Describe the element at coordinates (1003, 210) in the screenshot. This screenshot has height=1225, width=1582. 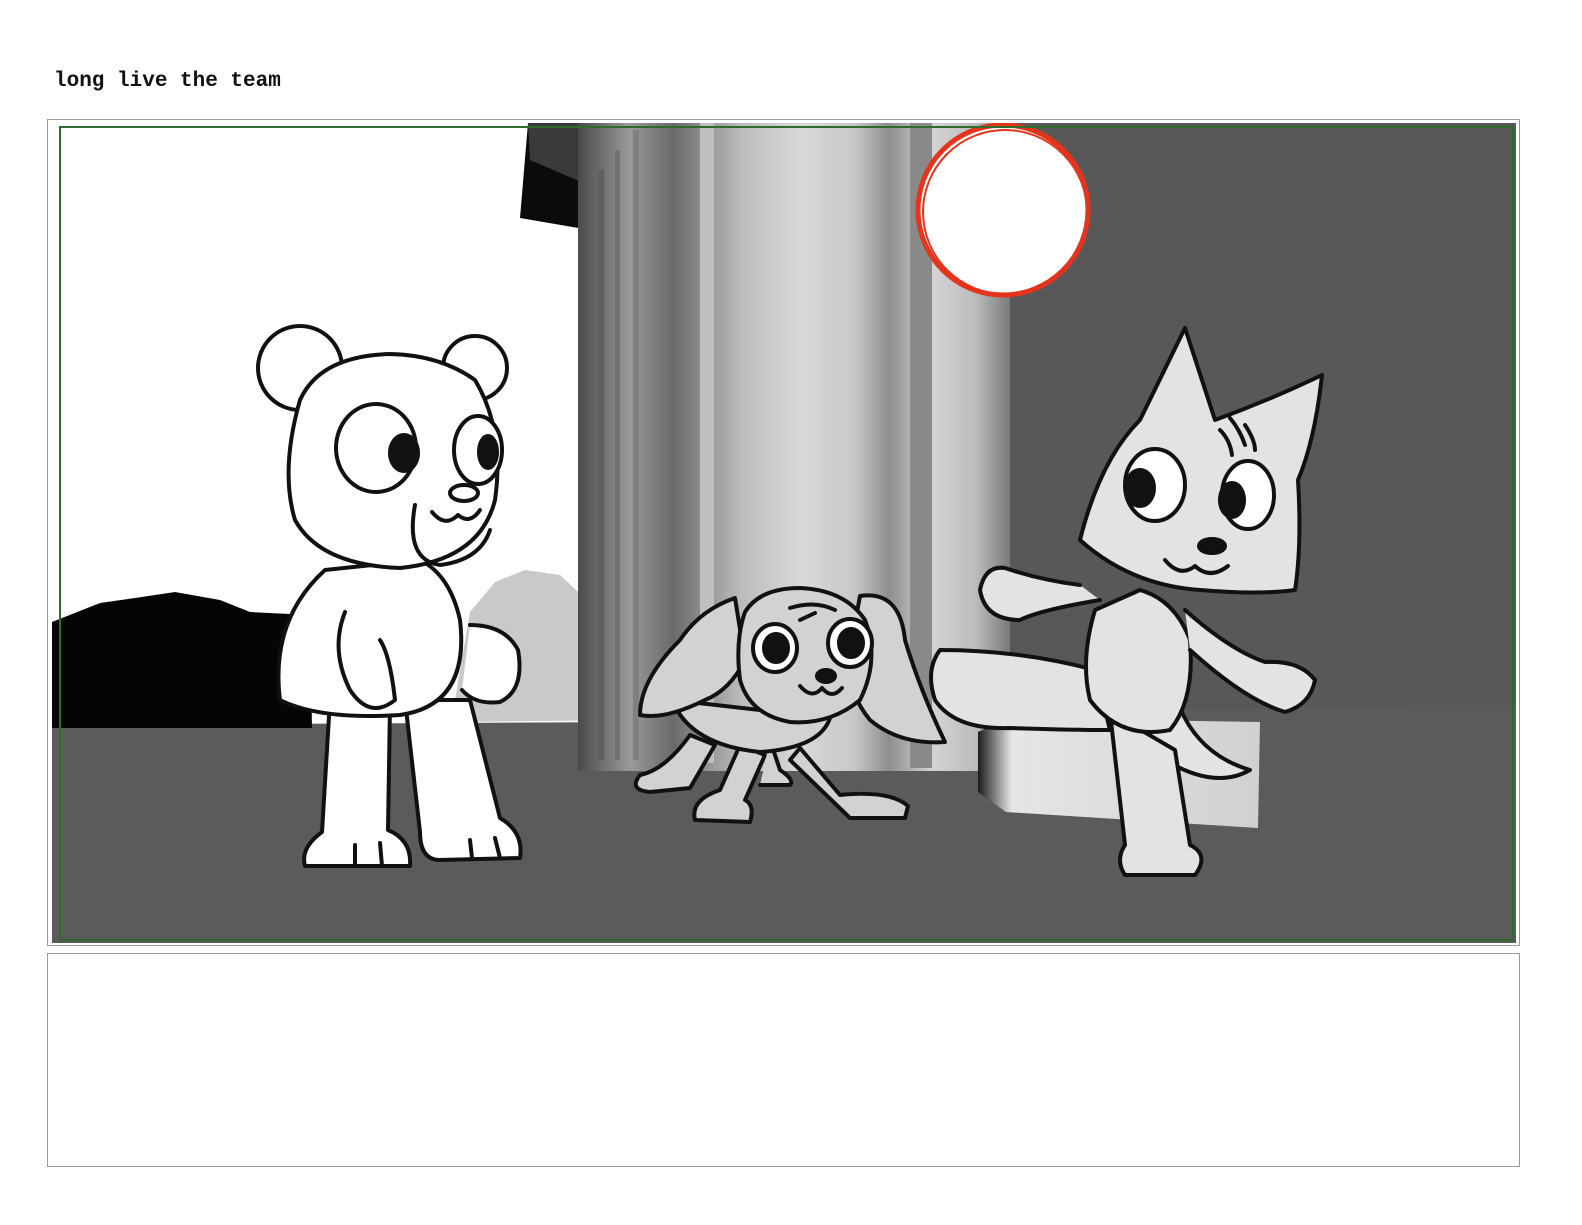
I see `sun` at that location.